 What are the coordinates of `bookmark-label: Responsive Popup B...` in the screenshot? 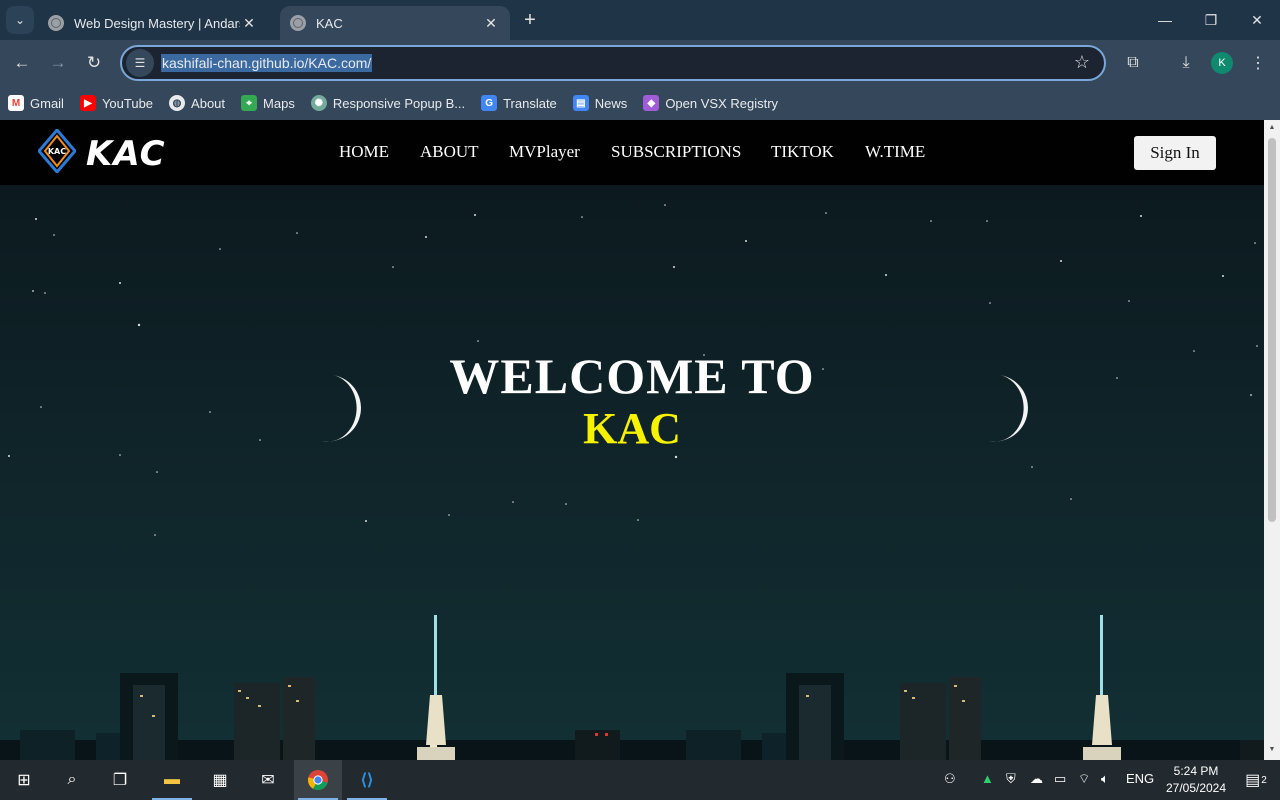 It's located at (399, 103).